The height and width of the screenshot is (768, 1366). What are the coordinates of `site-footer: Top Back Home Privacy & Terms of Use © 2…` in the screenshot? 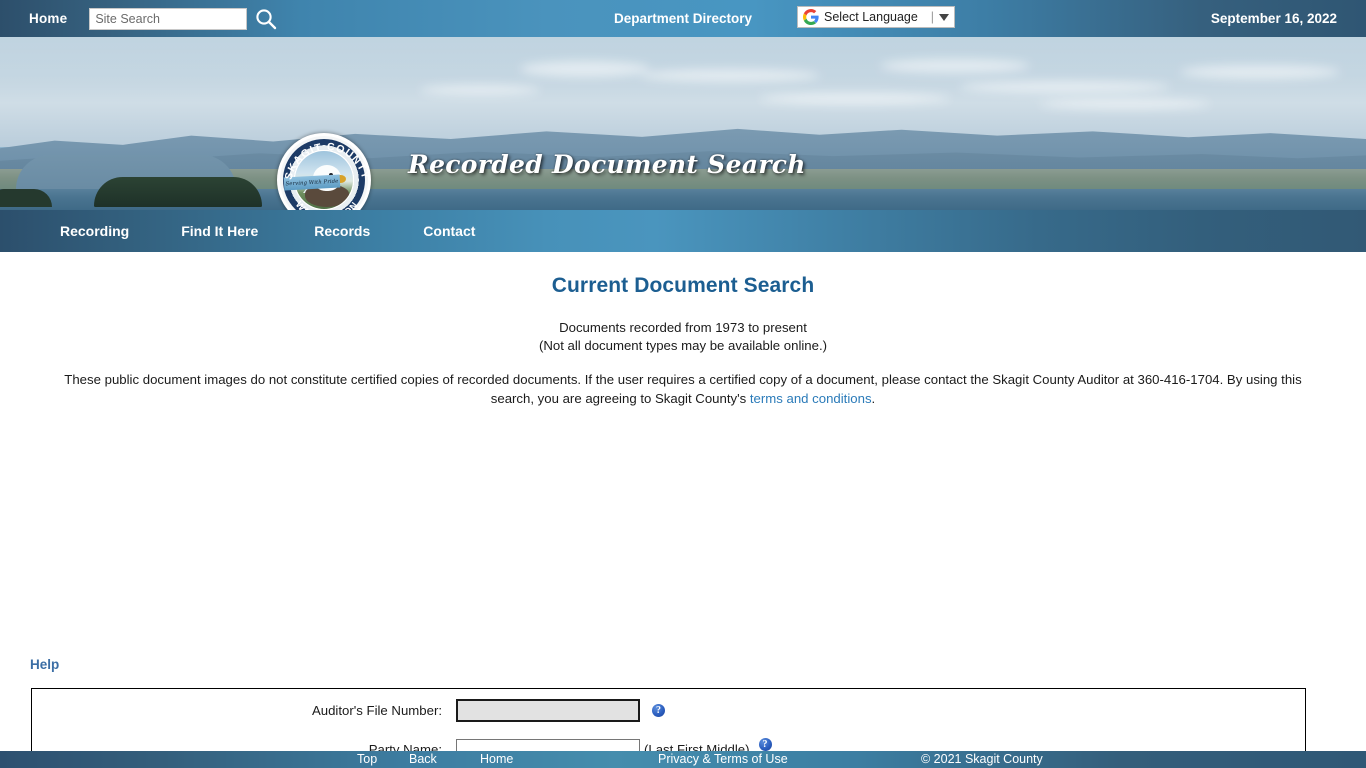 It's located at (683, 759).